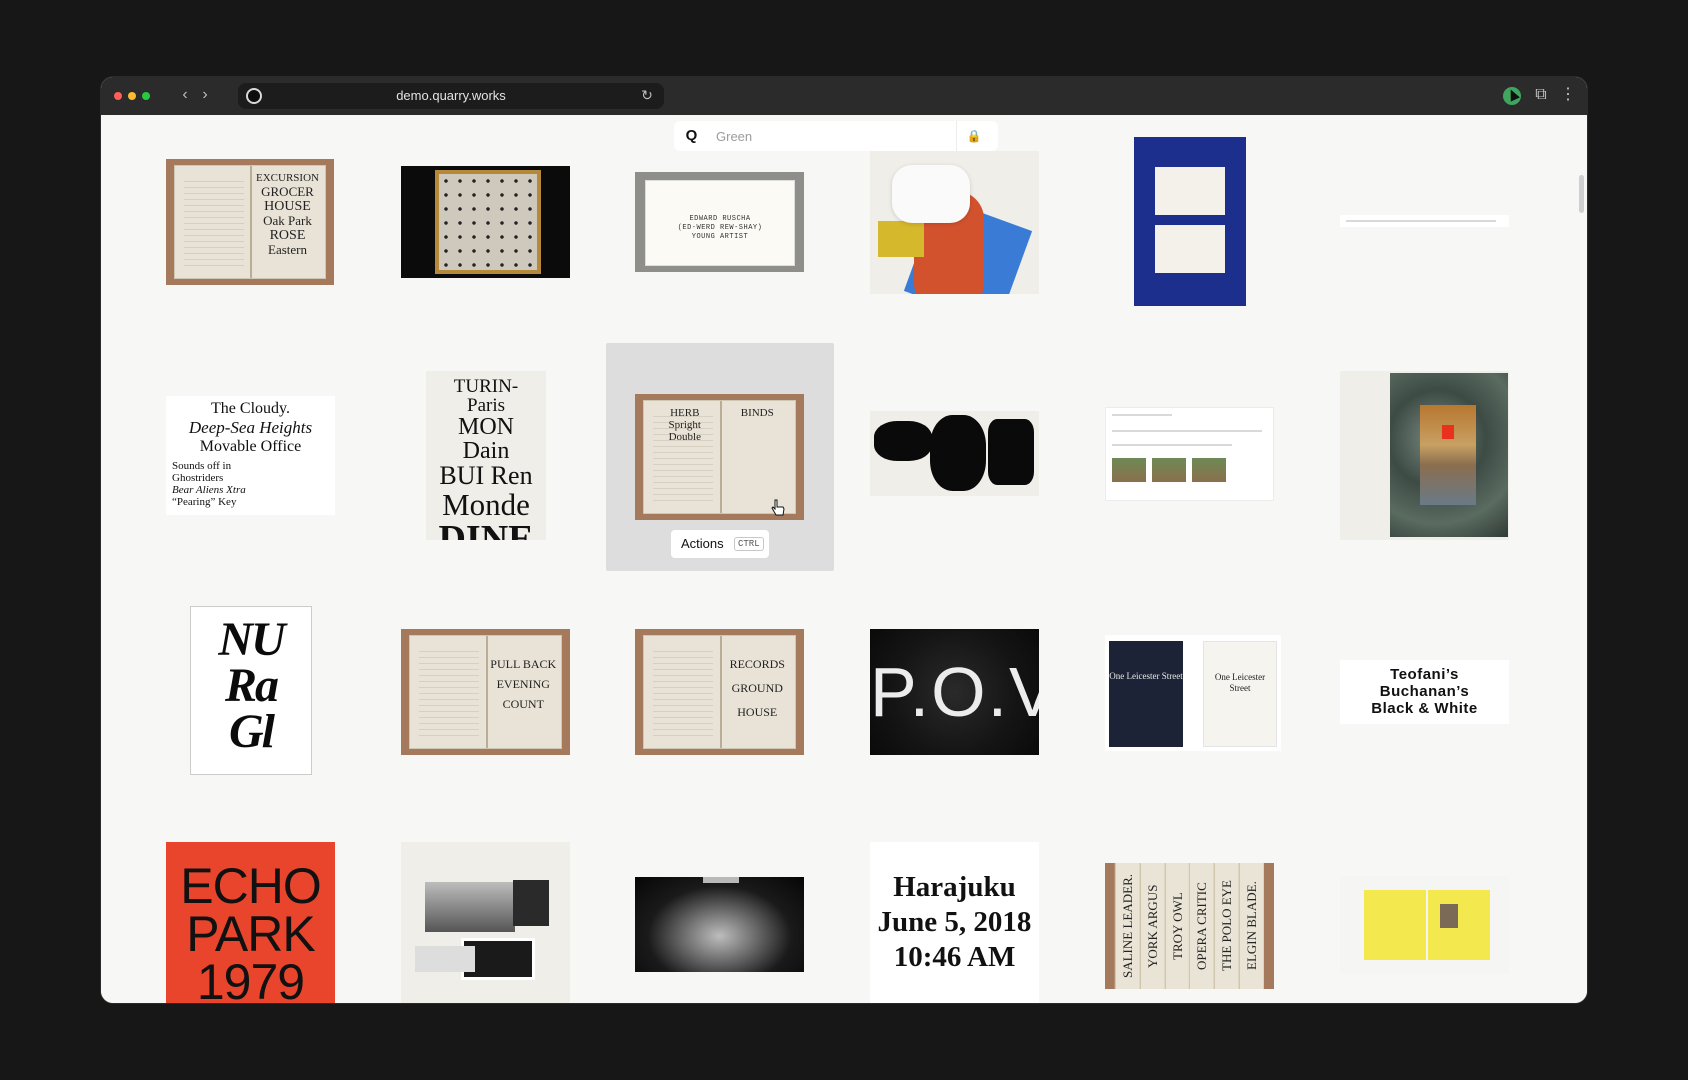  I want to click on spine-label: TROY OWL, so click(1177, 926).